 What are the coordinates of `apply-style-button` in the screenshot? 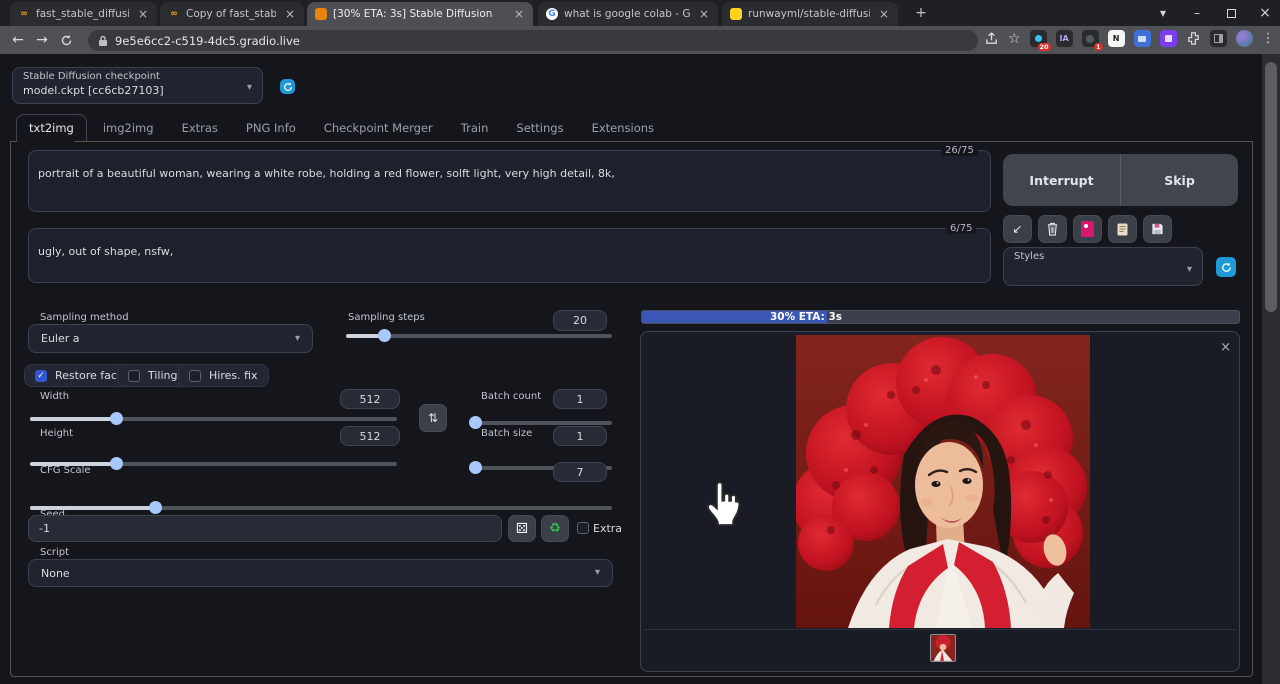 It's located at (1122, 229).